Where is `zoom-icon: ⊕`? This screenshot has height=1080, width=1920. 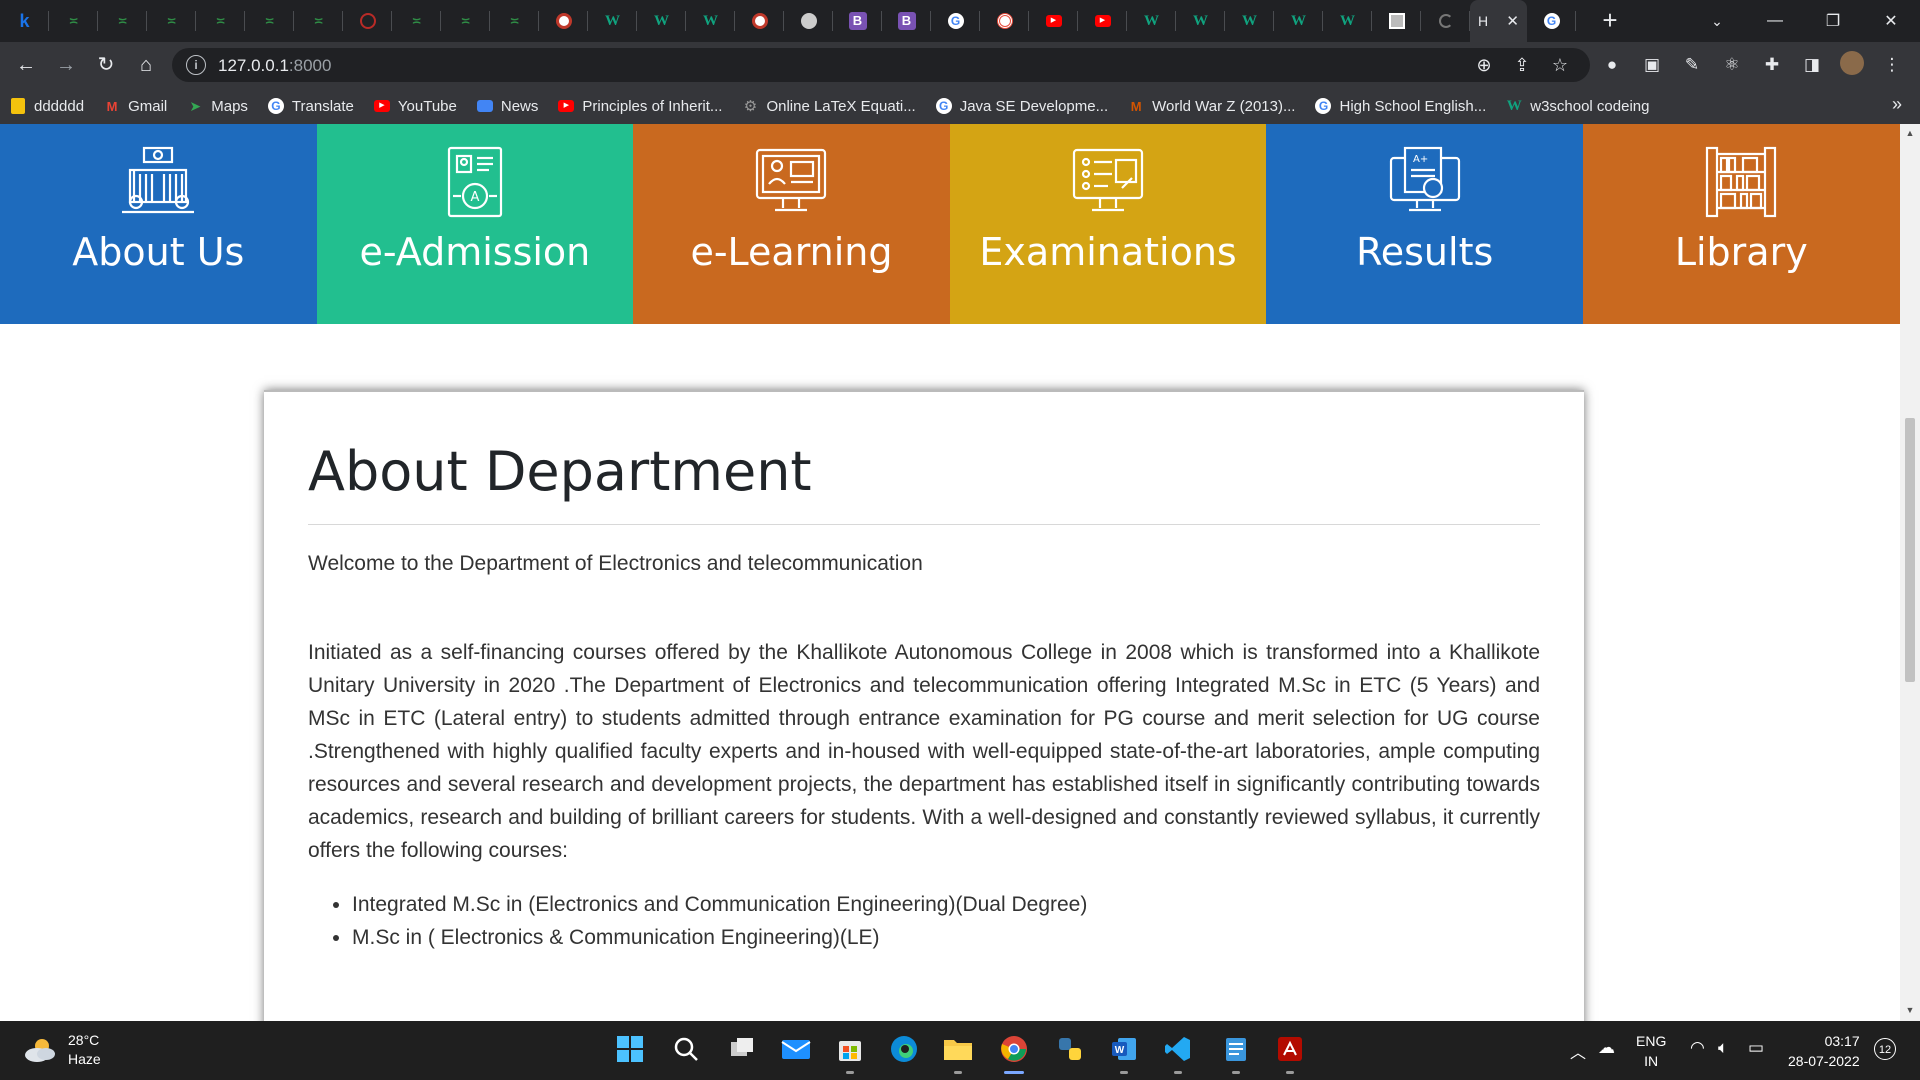
zoom-icon: ⊕ is located at coordinates (1484, 65).